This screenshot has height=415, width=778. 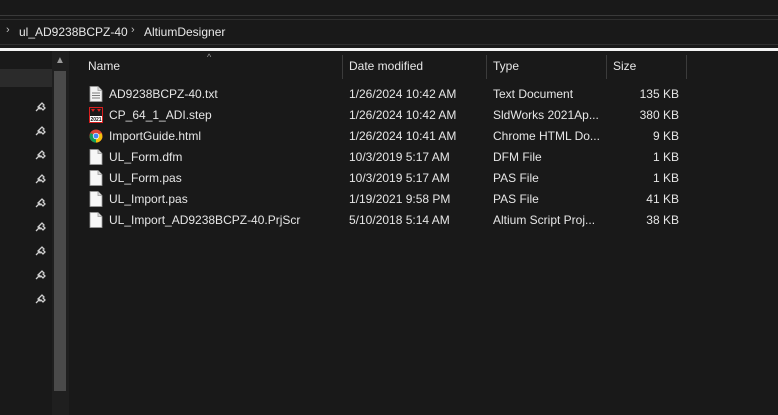 I want to click on column-header-name: Name, so click(x=104, y=66).